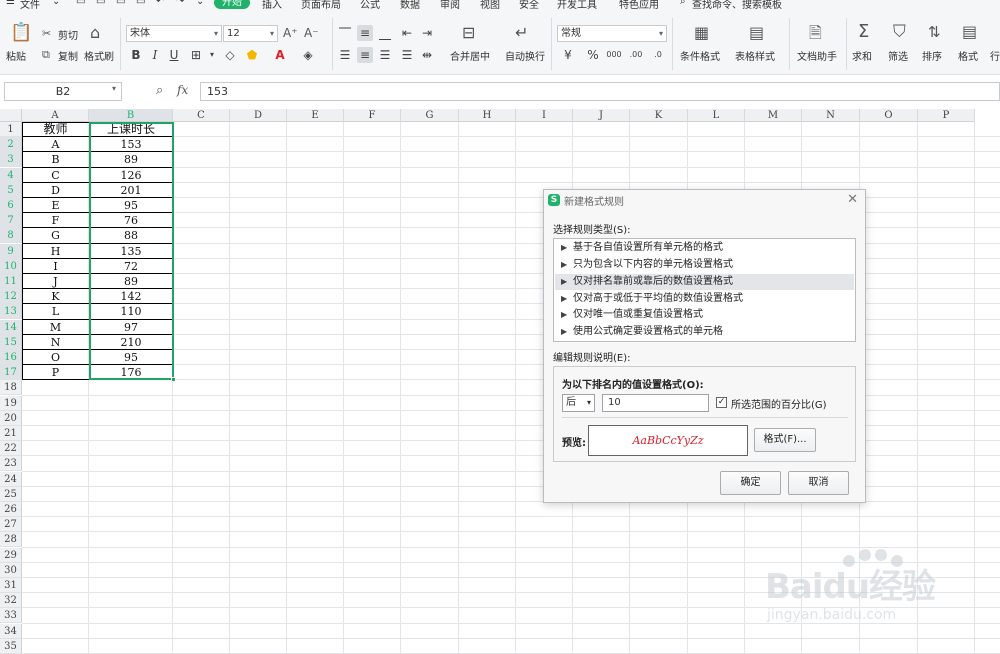 The image size is (1000, 654). I want to click on name-box: B2, so click(63, 91).